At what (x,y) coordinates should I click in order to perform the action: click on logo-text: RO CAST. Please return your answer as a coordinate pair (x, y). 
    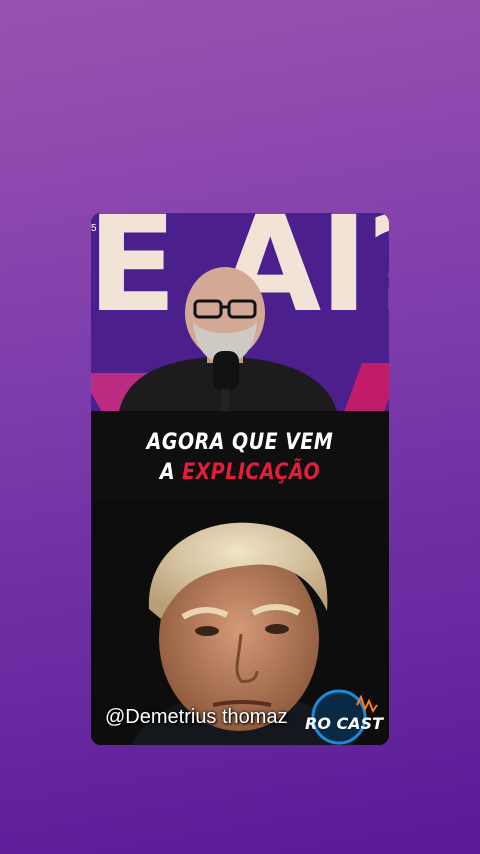
    Looking at the image, I should click on (344, 723).